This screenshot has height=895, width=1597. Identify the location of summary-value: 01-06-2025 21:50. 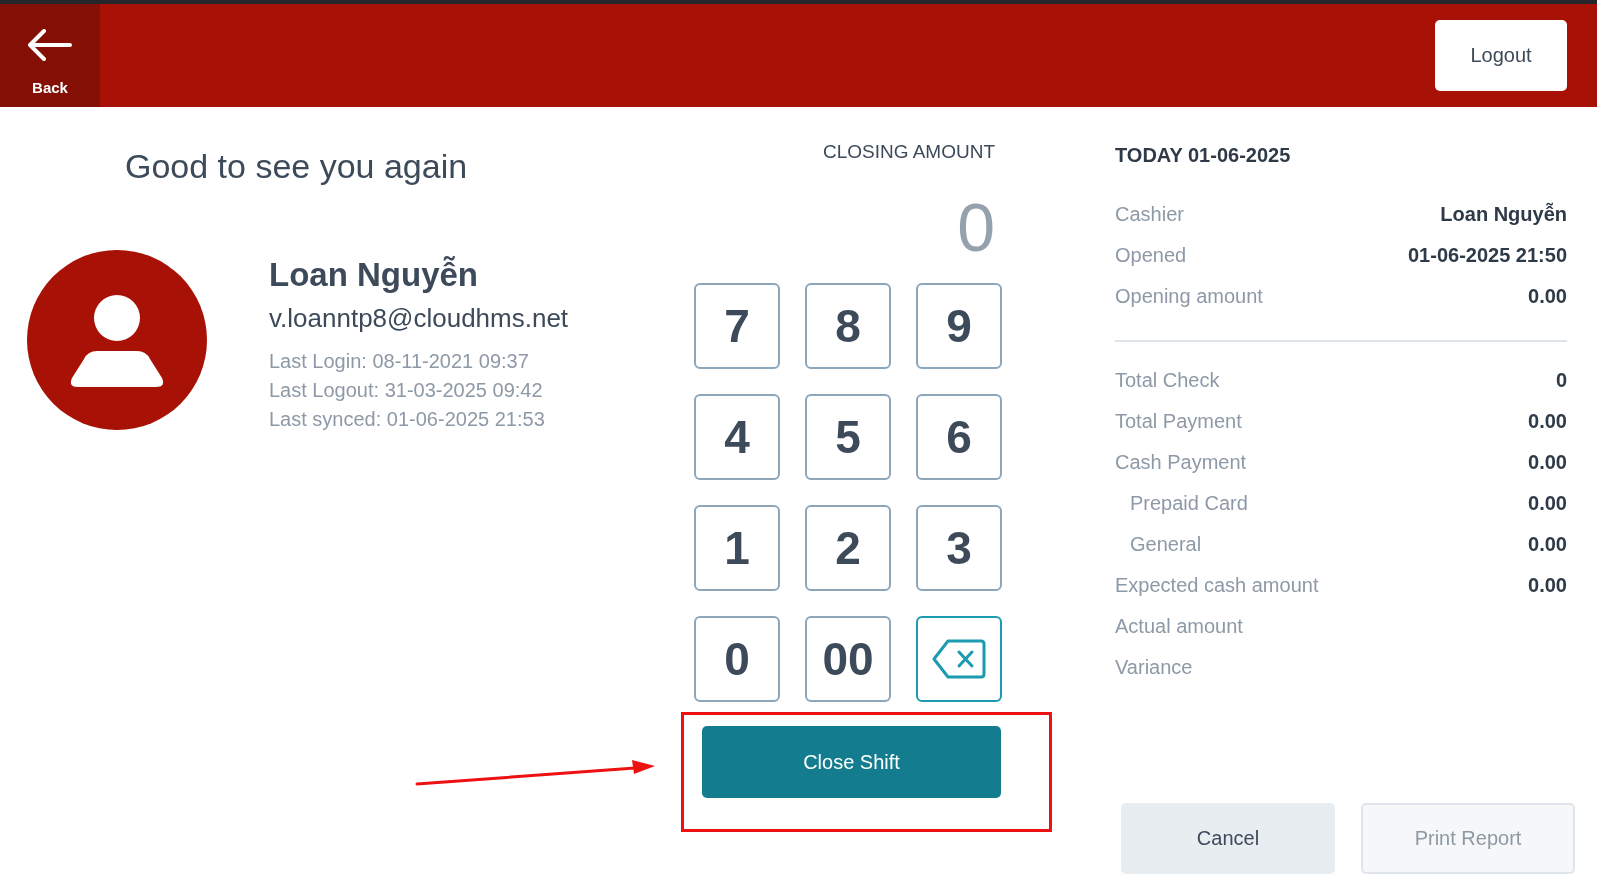
(1487, 255).